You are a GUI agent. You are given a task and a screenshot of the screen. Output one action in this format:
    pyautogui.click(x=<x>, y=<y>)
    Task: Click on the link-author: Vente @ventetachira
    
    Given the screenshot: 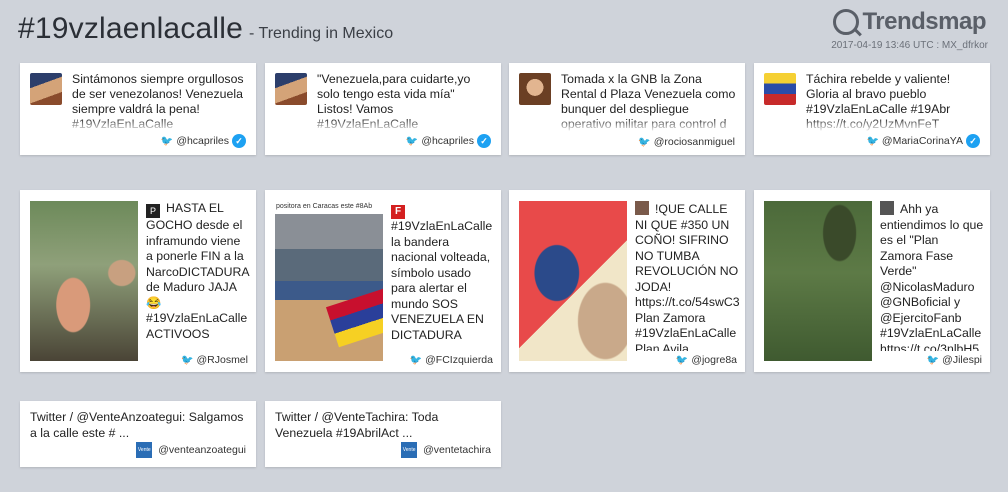 What is the action you would take?
    pyautogui.click(x=446, y=450)
    